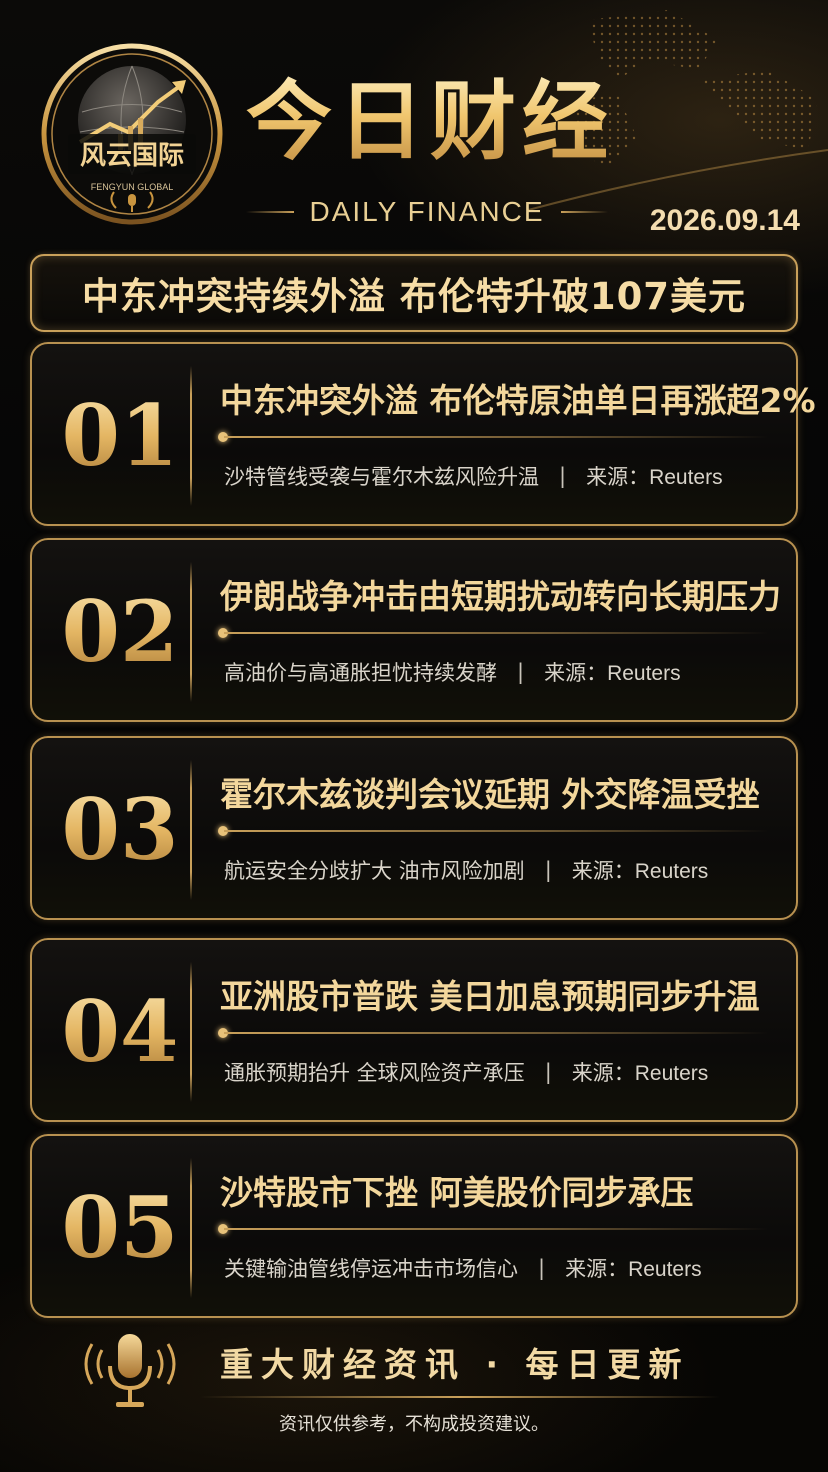 This screenshot has width=828, height=1472. I want to click on headline-banner: 中东冲突持续外溢 布伦特升破107美元, so click(414, 293).